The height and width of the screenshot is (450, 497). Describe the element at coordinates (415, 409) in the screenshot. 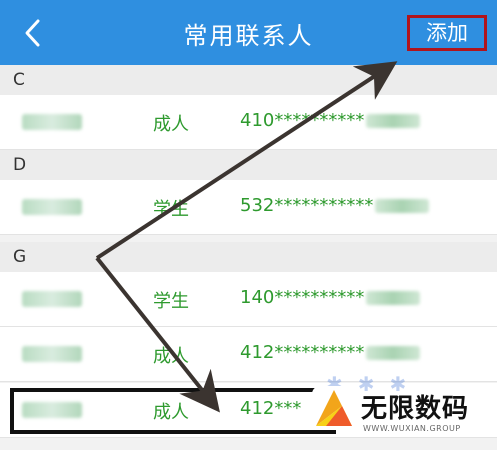

I see `watermark-title: 无限数码` at that location.